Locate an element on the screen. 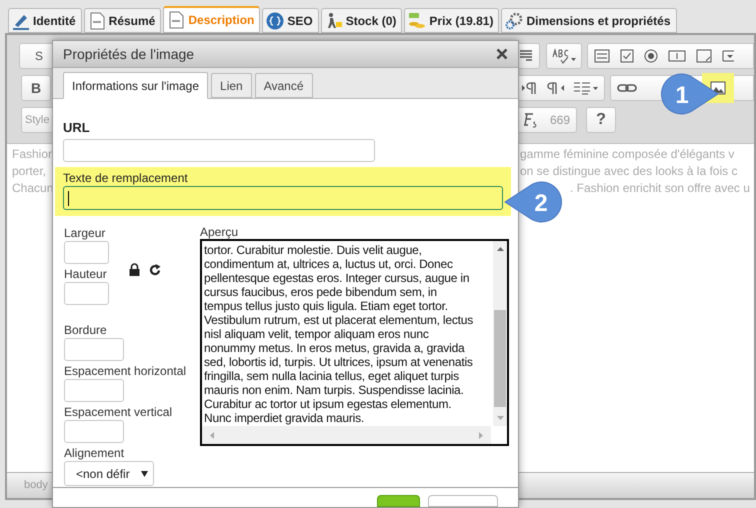 This screenshot has height=508, width=756. alt-text-label: Texte de remplacement is located at coordinates (126, 178).